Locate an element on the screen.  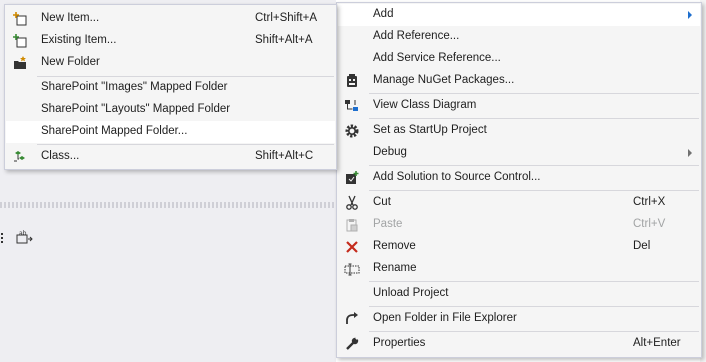
ide-toolbar: ab is located at coordinates (30, 238).